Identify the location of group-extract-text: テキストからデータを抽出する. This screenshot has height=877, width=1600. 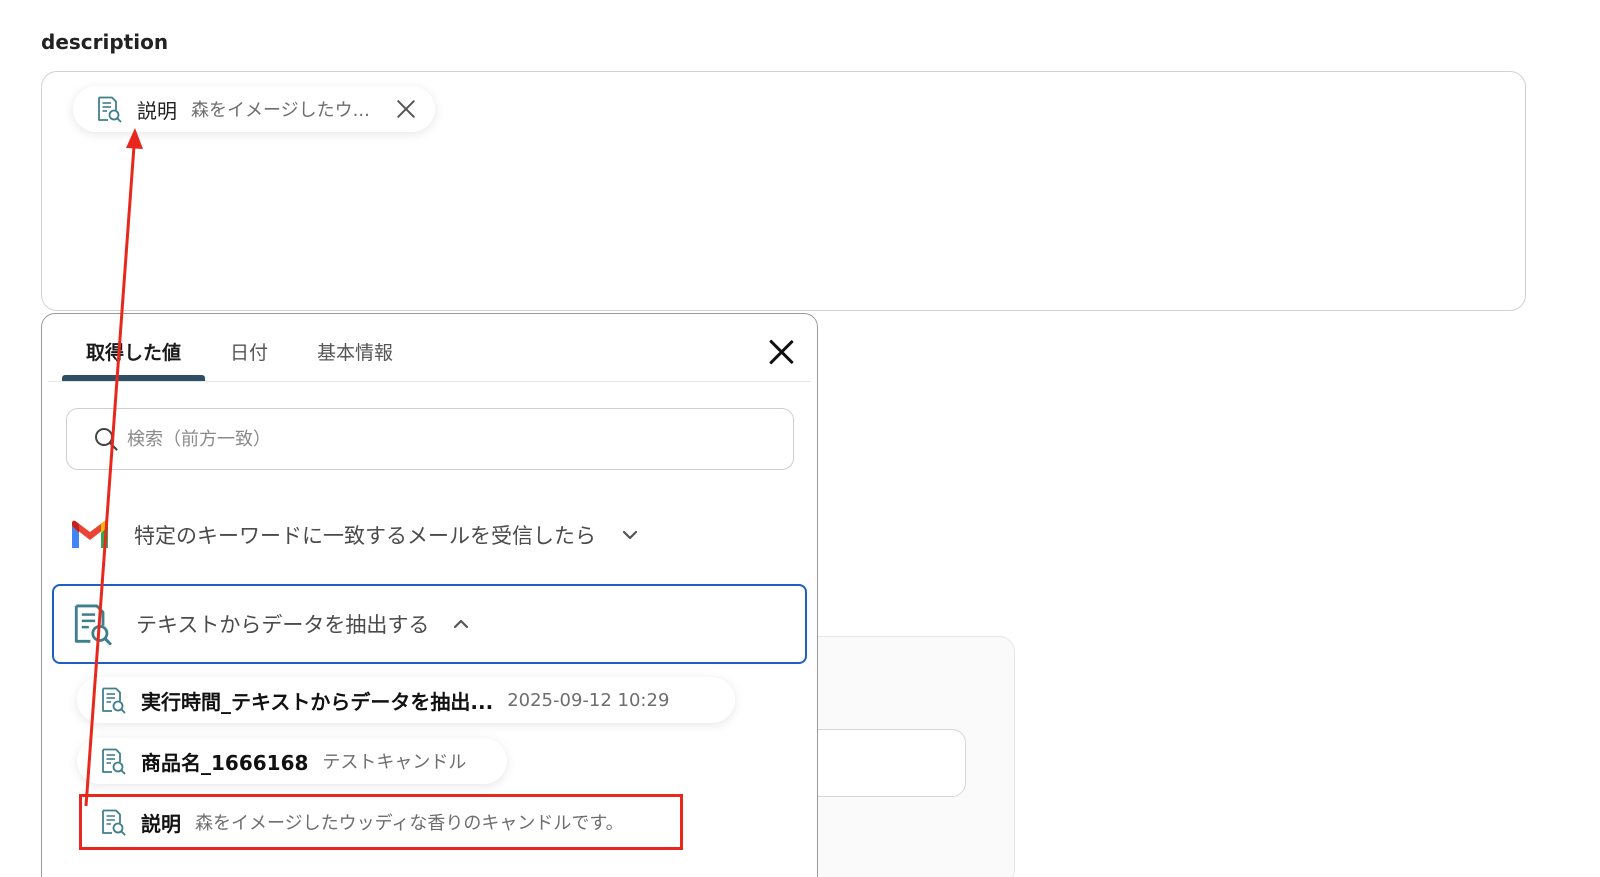
(429, 624).